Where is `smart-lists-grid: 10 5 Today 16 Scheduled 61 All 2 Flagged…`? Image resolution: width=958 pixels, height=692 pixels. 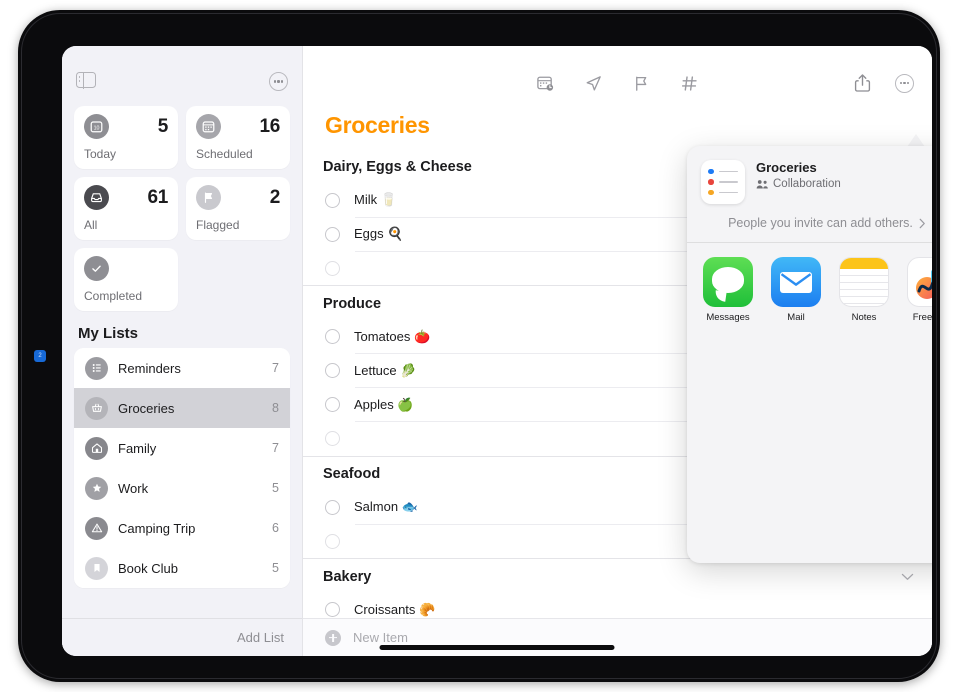 smart-lists-grid: 10 5 Today 16 Scheduled 61 All 2 Flagged… is located at coordinates (182, 208).